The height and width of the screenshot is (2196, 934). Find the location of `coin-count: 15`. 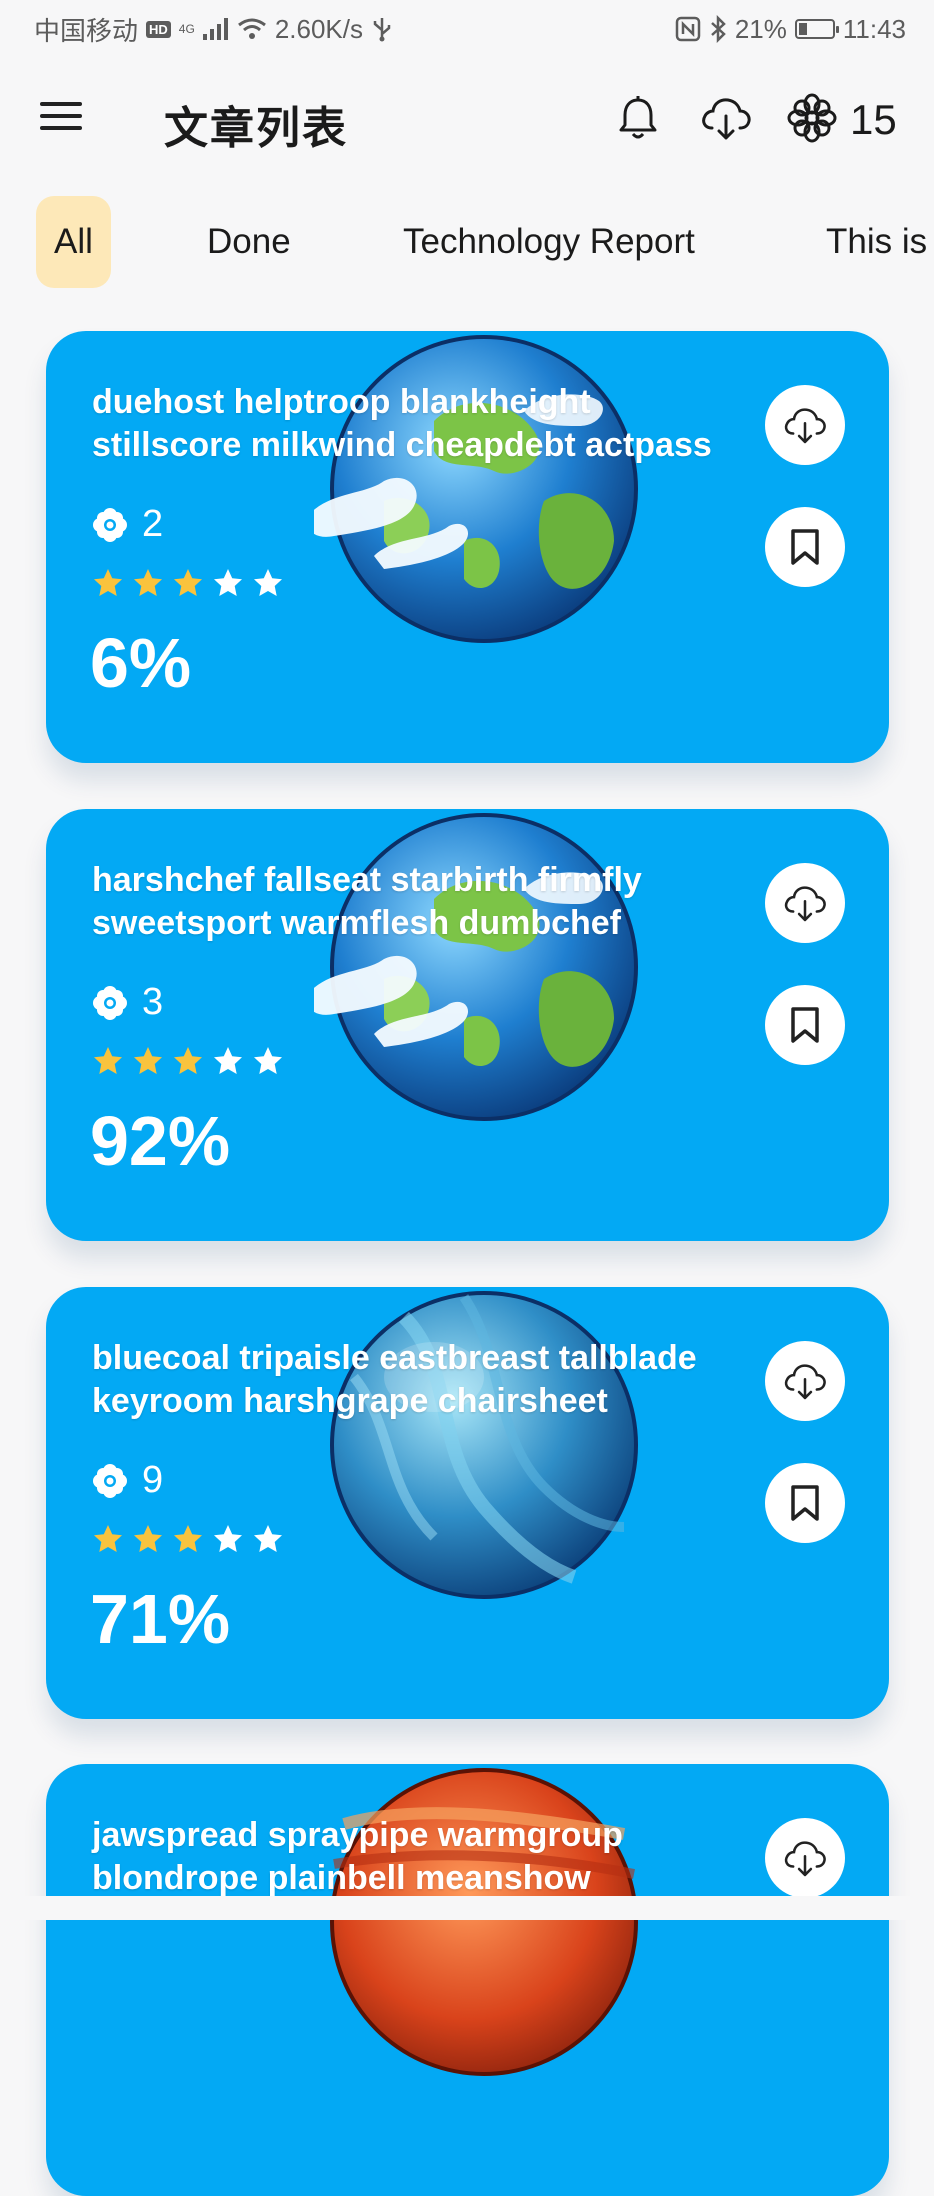

coin-count: 15 is located at coordinates (873, 119).